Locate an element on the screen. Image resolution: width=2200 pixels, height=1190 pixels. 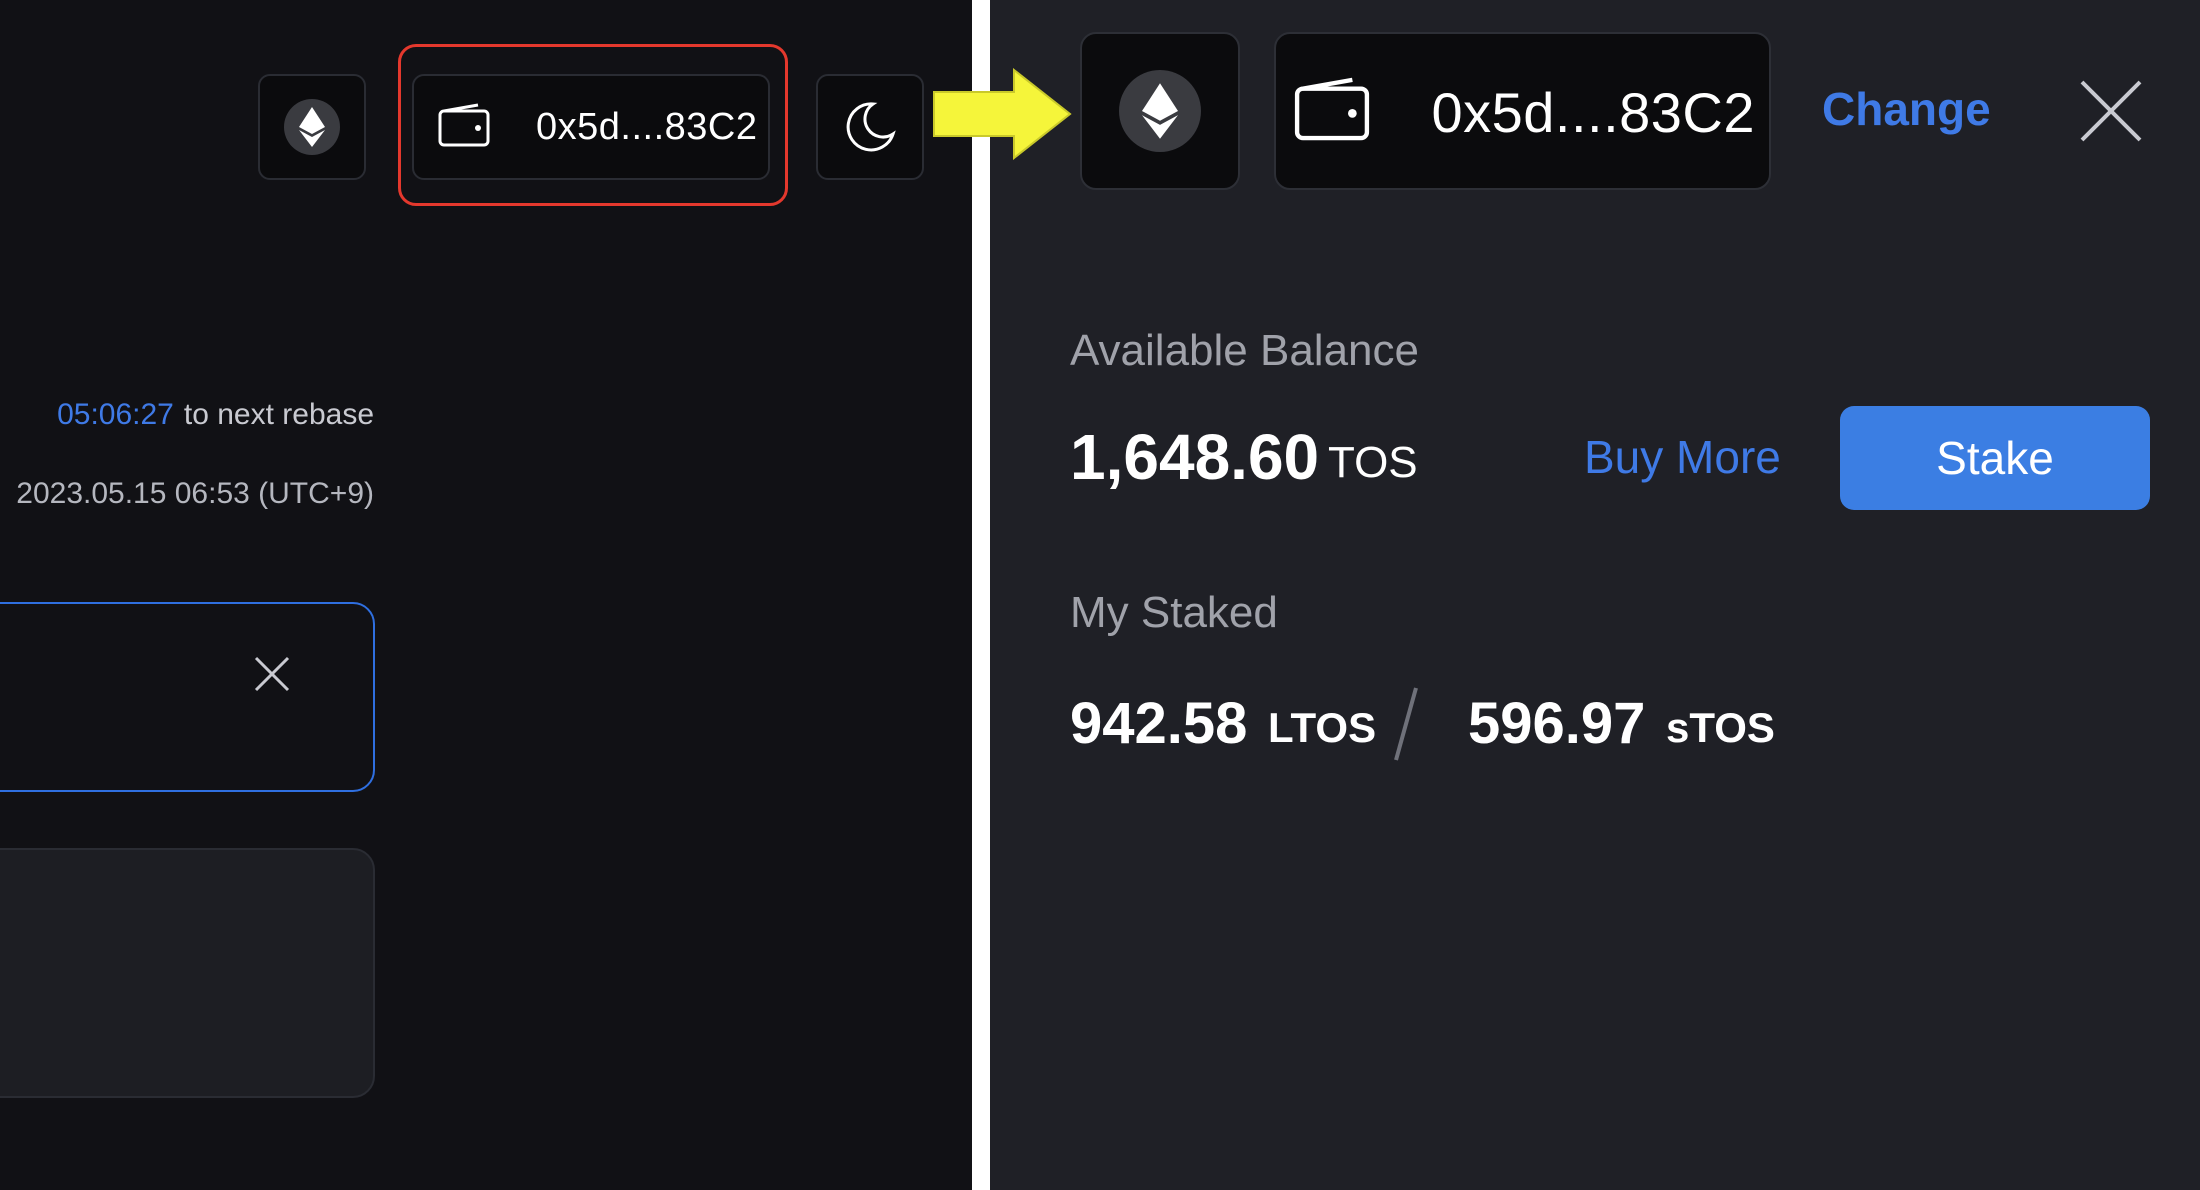
rebase-countdown: 05:06:27 to next rebase is located at coordinates (215, 415).